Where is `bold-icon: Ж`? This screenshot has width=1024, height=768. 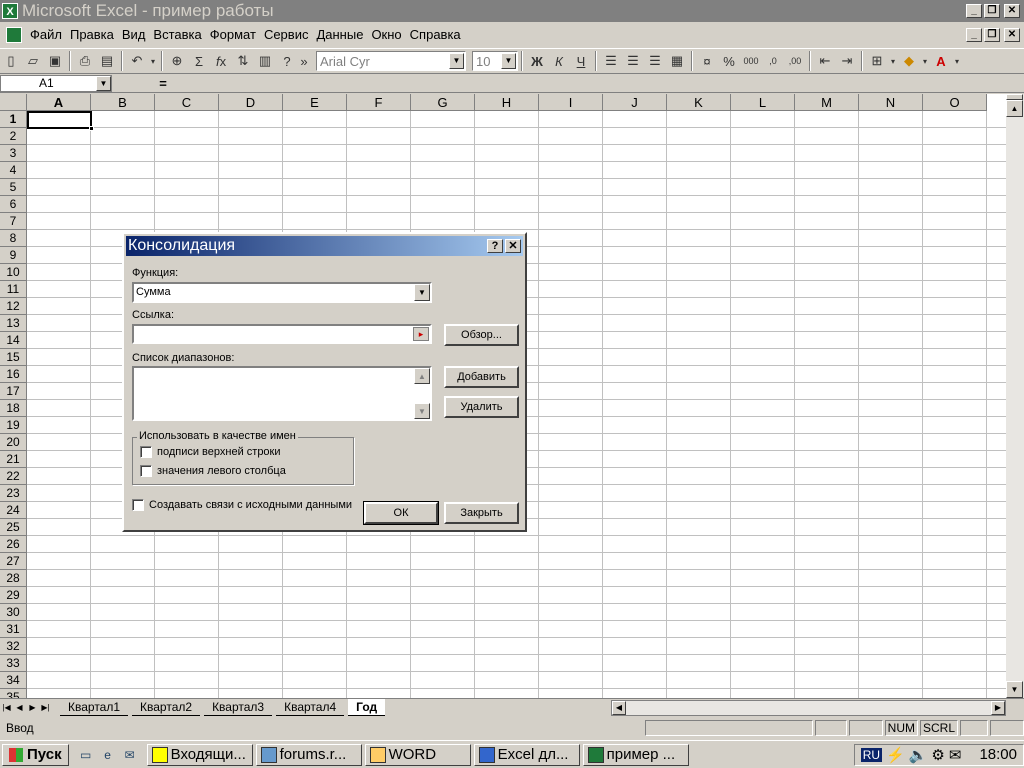
bold-icon: Ж is located at coordinates (537, 61).